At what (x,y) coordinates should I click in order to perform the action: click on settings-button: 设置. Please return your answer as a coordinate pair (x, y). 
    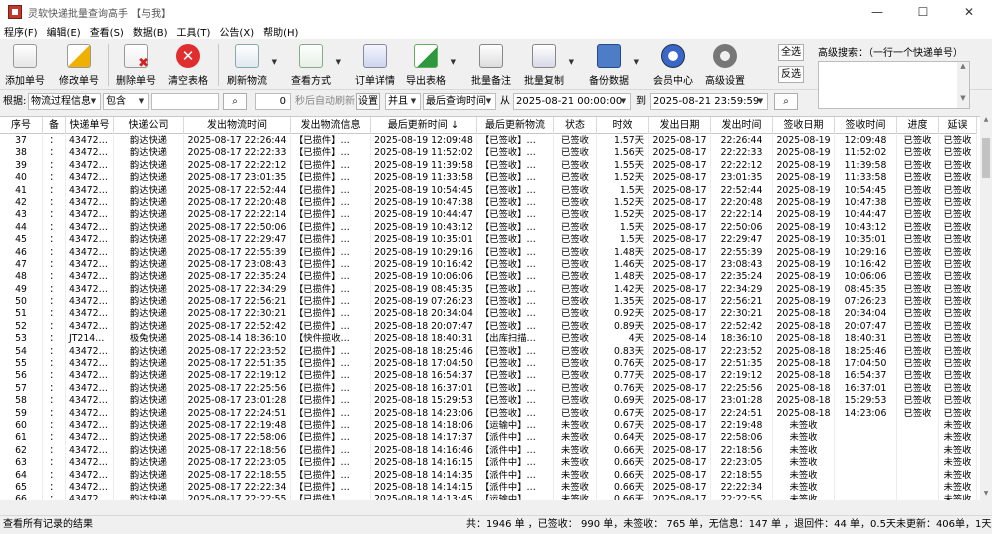
    Looking at the image, I should click on (368, 101).